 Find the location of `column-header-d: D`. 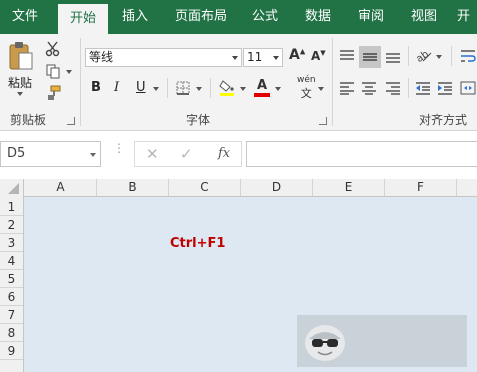

column-header-d: D is located at coordinates (277, 187).